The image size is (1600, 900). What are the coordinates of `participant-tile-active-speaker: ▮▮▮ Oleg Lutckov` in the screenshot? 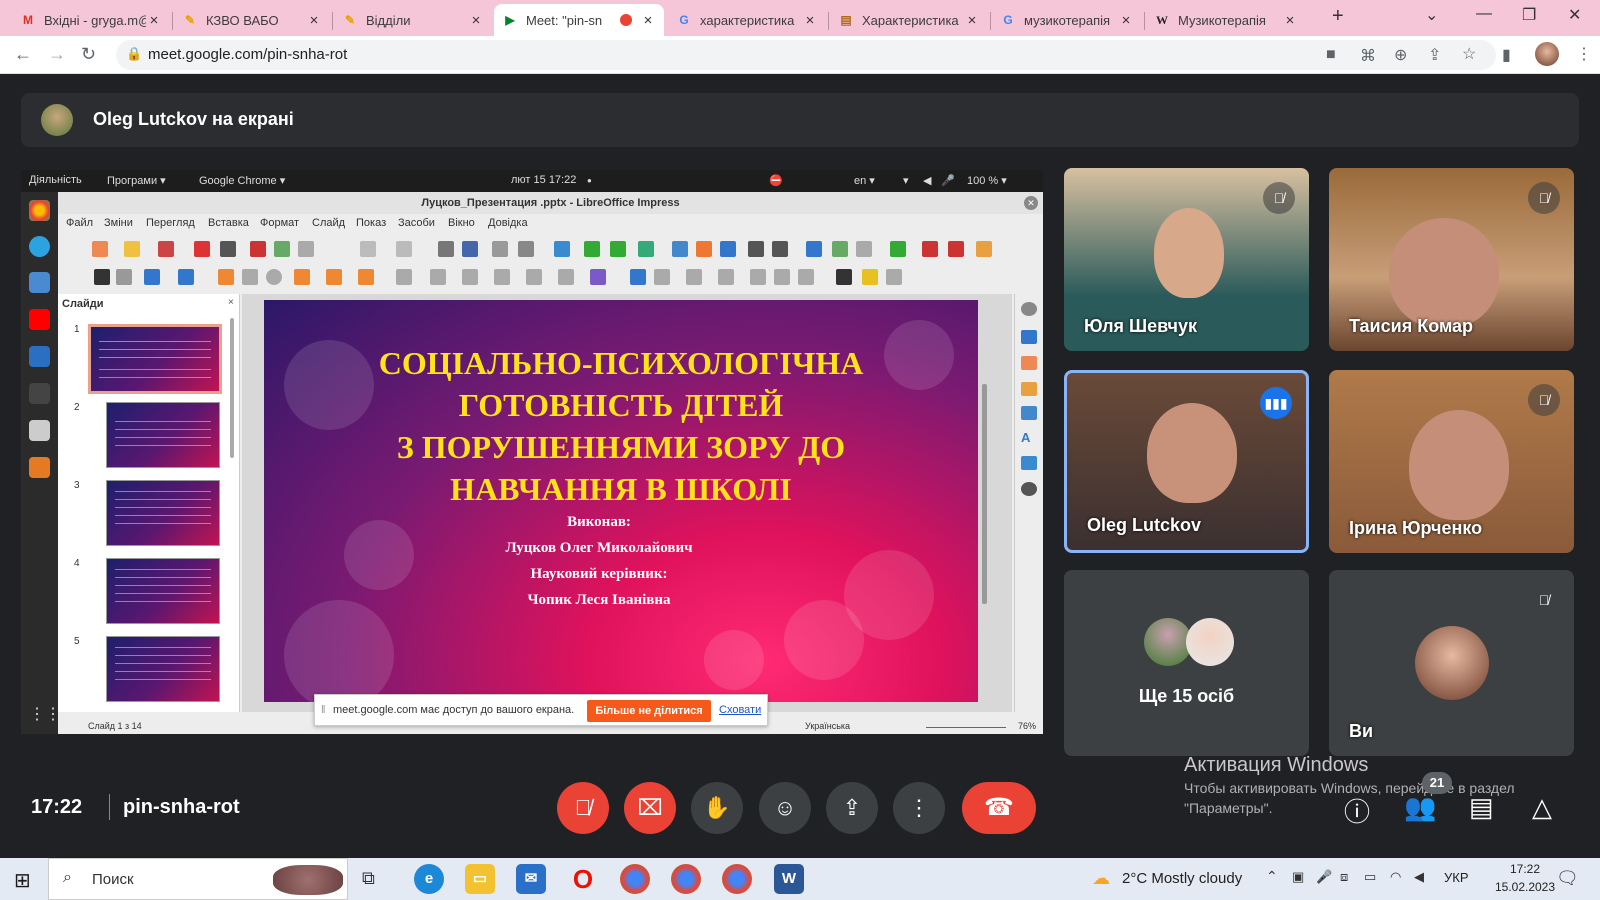 It's located at (1186, 461).